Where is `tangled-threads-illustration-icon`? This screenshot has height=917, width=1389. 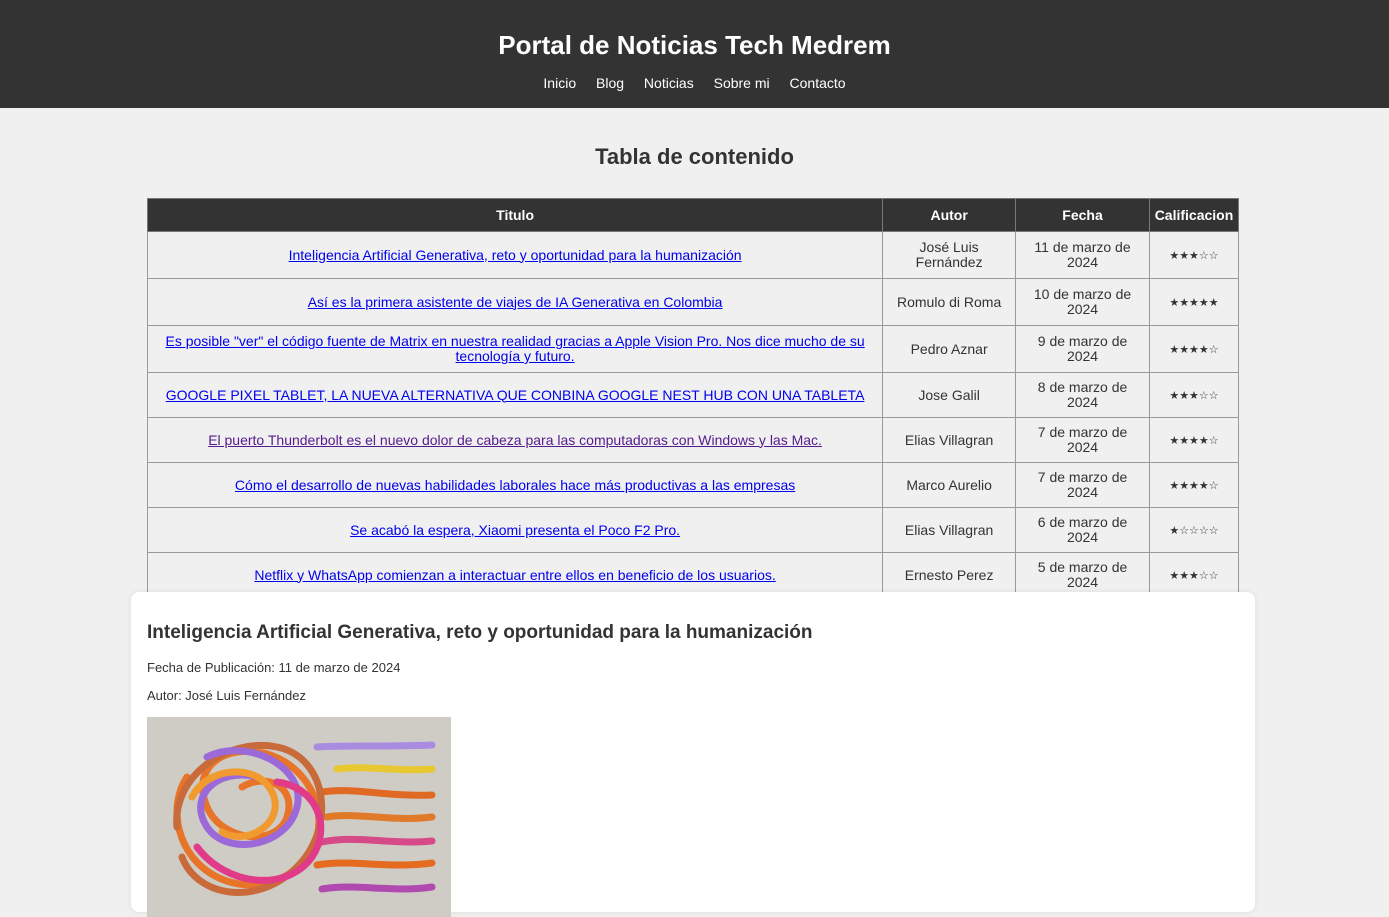
tangled-threads-illustration-icon is located at coordinates (299, 817).